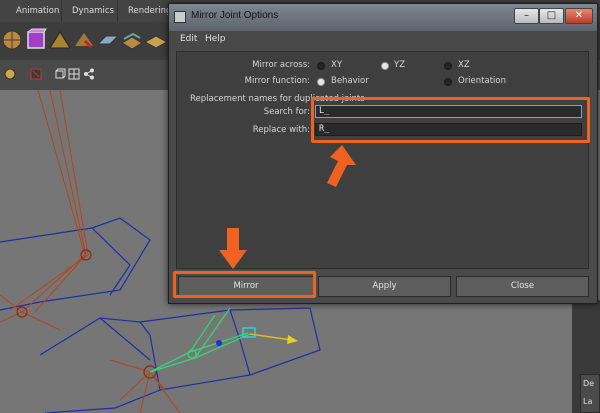 Image resolution: width=600 pixels, height=413 pixels. Describe the element at coordinates (60, 74) in the screenshot. I see `wireframe-cube-icon` at that location.